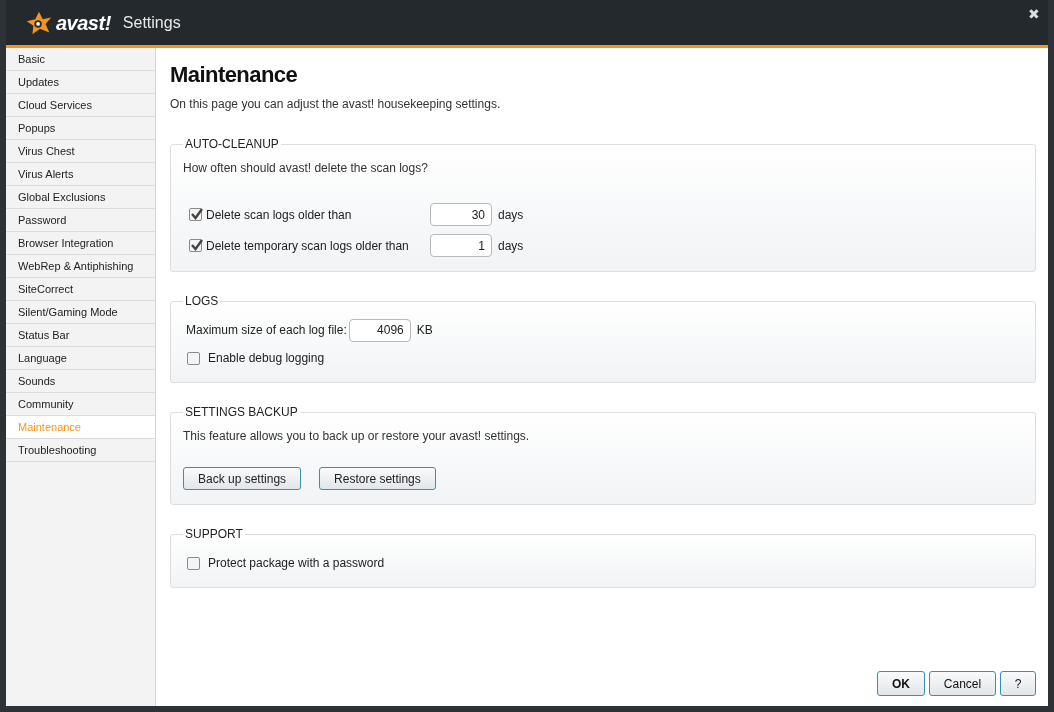 The width and height of the screenshot is (1054, 712). I want to click on sidebar-item: Sounds, so click(80, 381).